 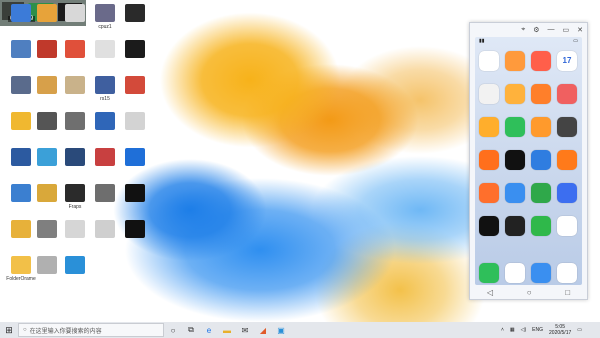 What do you see at coordinates (579, 330) in the screenshot?
I see `notification-icon: ▭` at bounding box center [579, 330].